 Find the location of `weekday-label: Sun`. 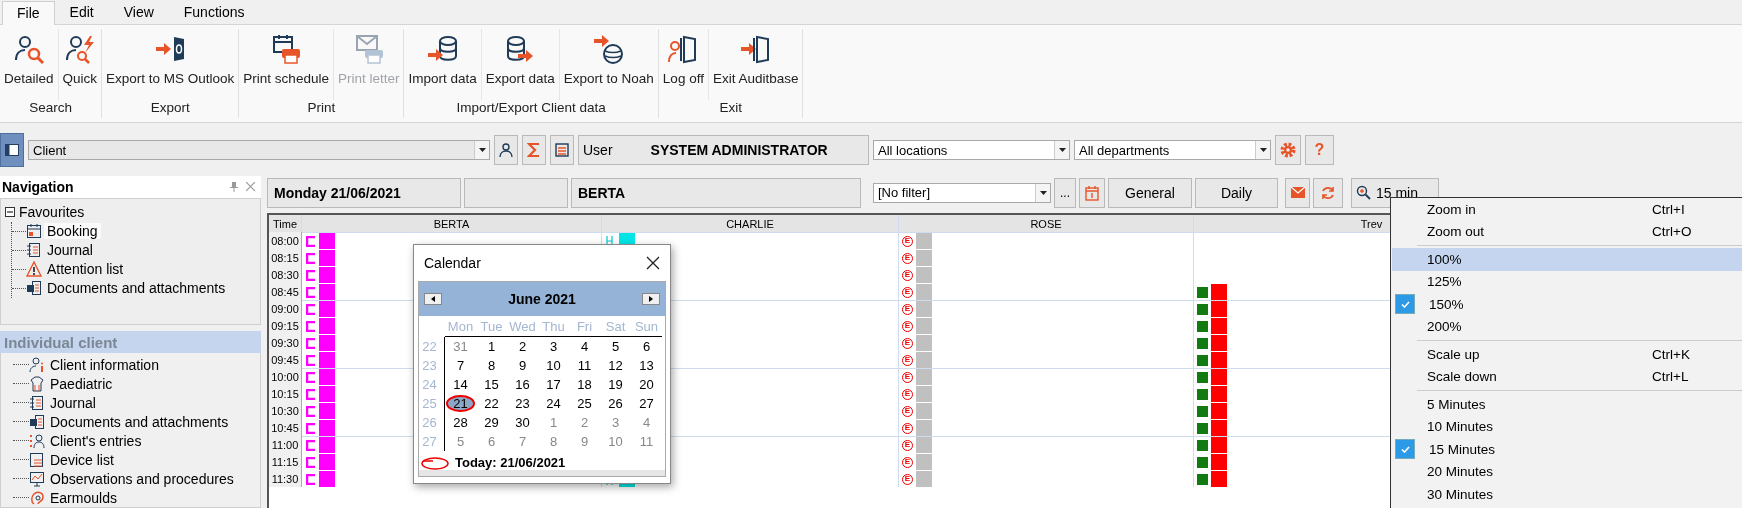

weekday-label: Sun is located at coordinates (646, 328).